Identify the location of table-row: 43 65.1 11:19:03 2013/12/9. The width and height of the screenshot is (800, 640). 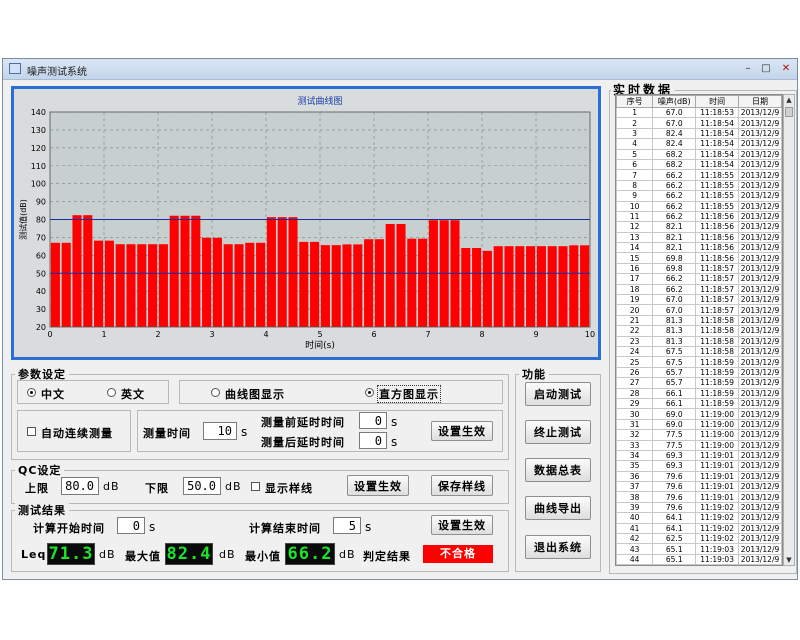
(699, 549).